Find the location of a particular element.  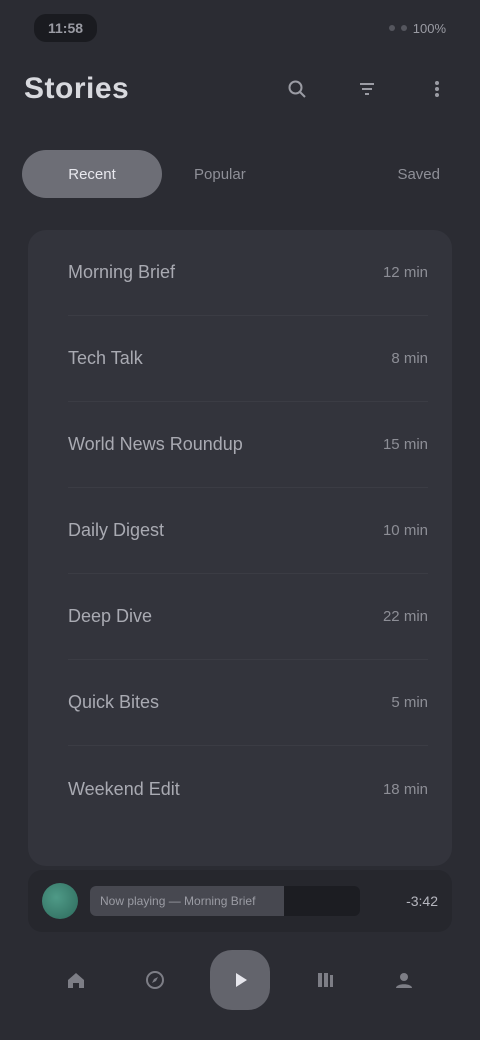

list-item: Quick Bites 5 min is located at coordinates (248, 703).